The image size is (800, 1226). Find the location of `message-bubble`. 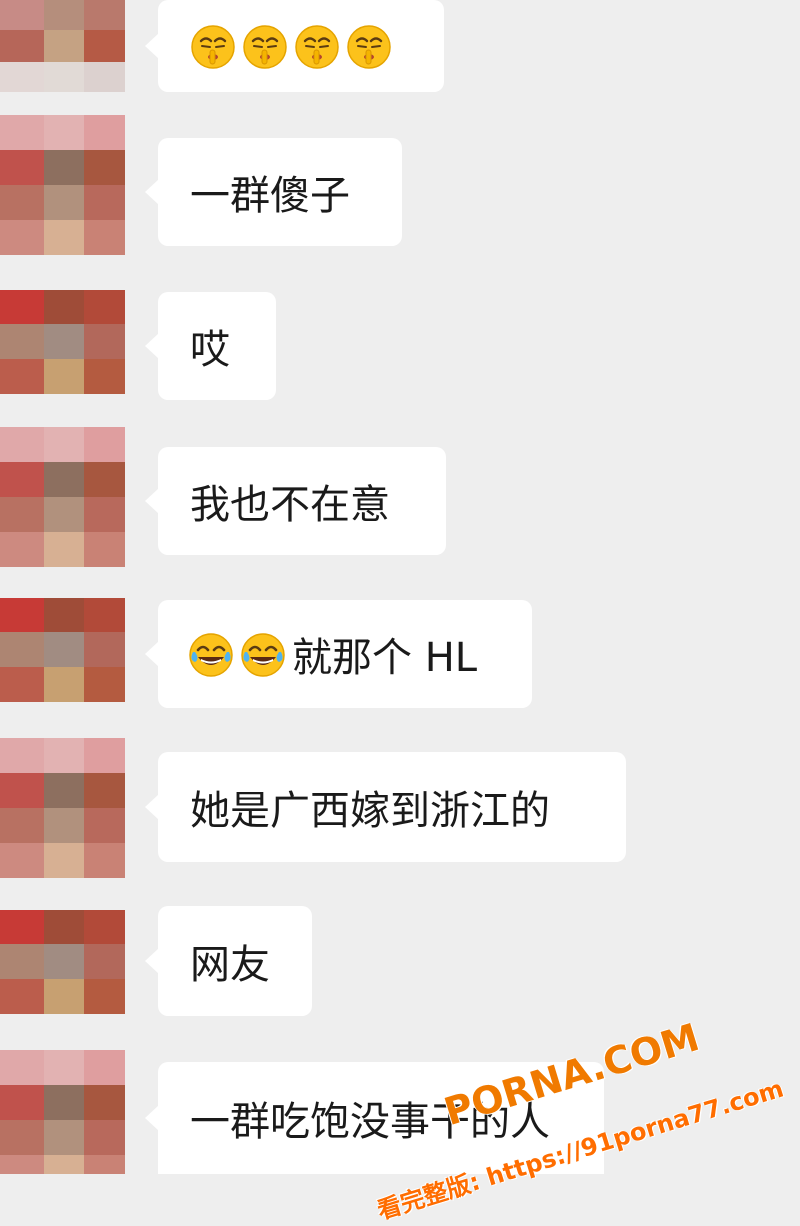

message-bubble is located at coordinates (294, 46).